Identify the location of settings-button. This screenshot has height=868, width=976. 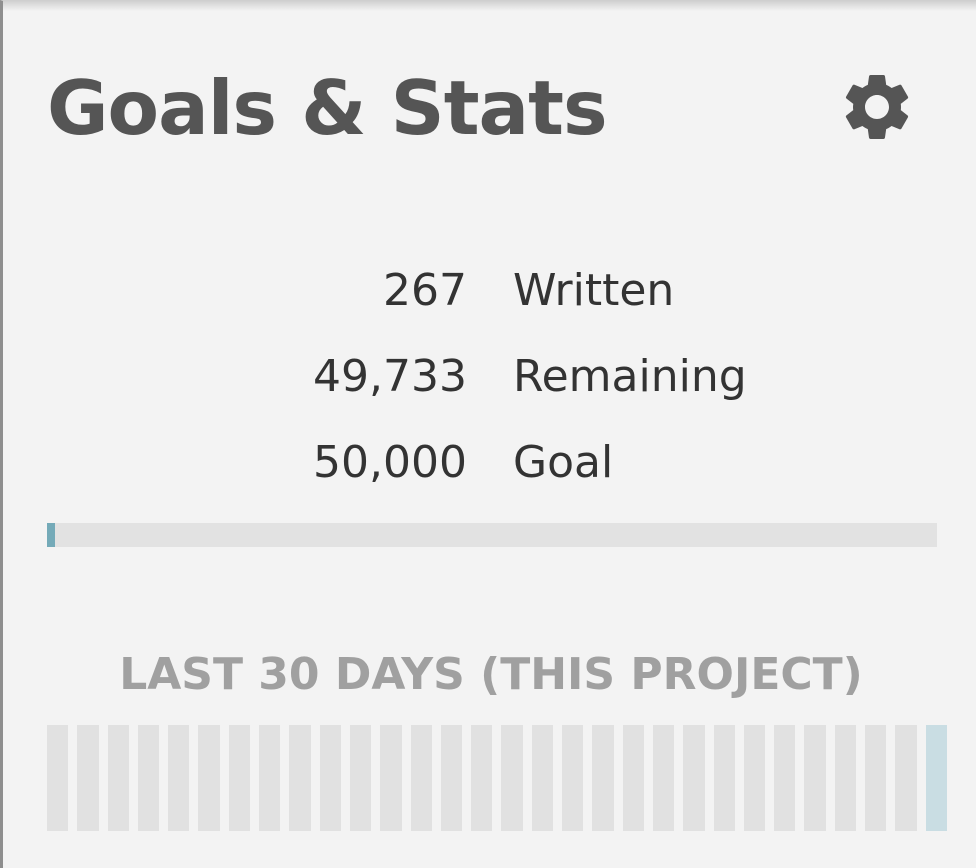
(877, 109).